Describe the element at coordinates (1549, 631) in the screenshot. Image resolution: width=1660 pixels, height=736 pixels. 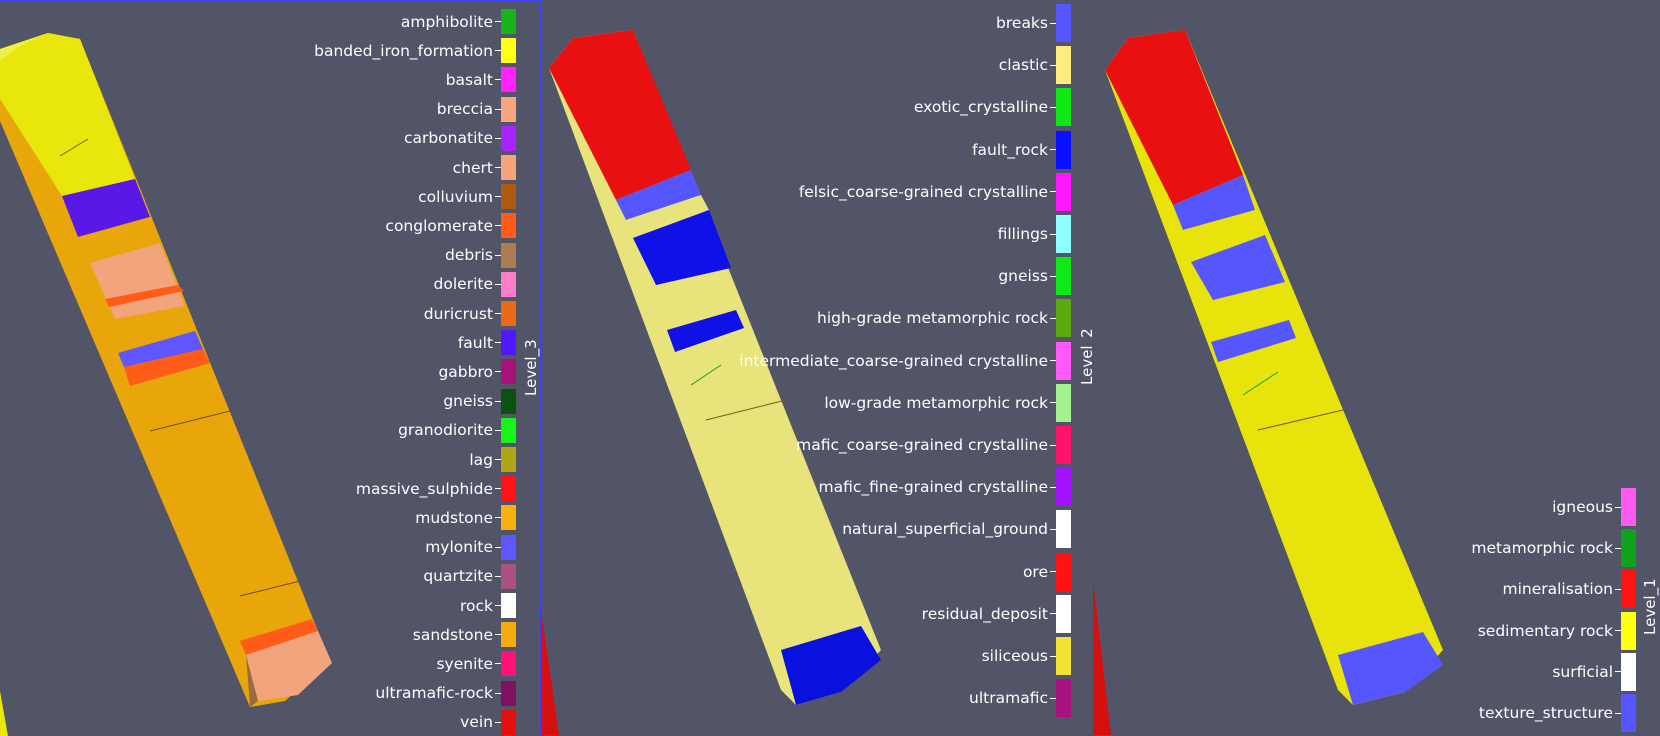
I see `legend-entry: sedimentary rock` at that location.